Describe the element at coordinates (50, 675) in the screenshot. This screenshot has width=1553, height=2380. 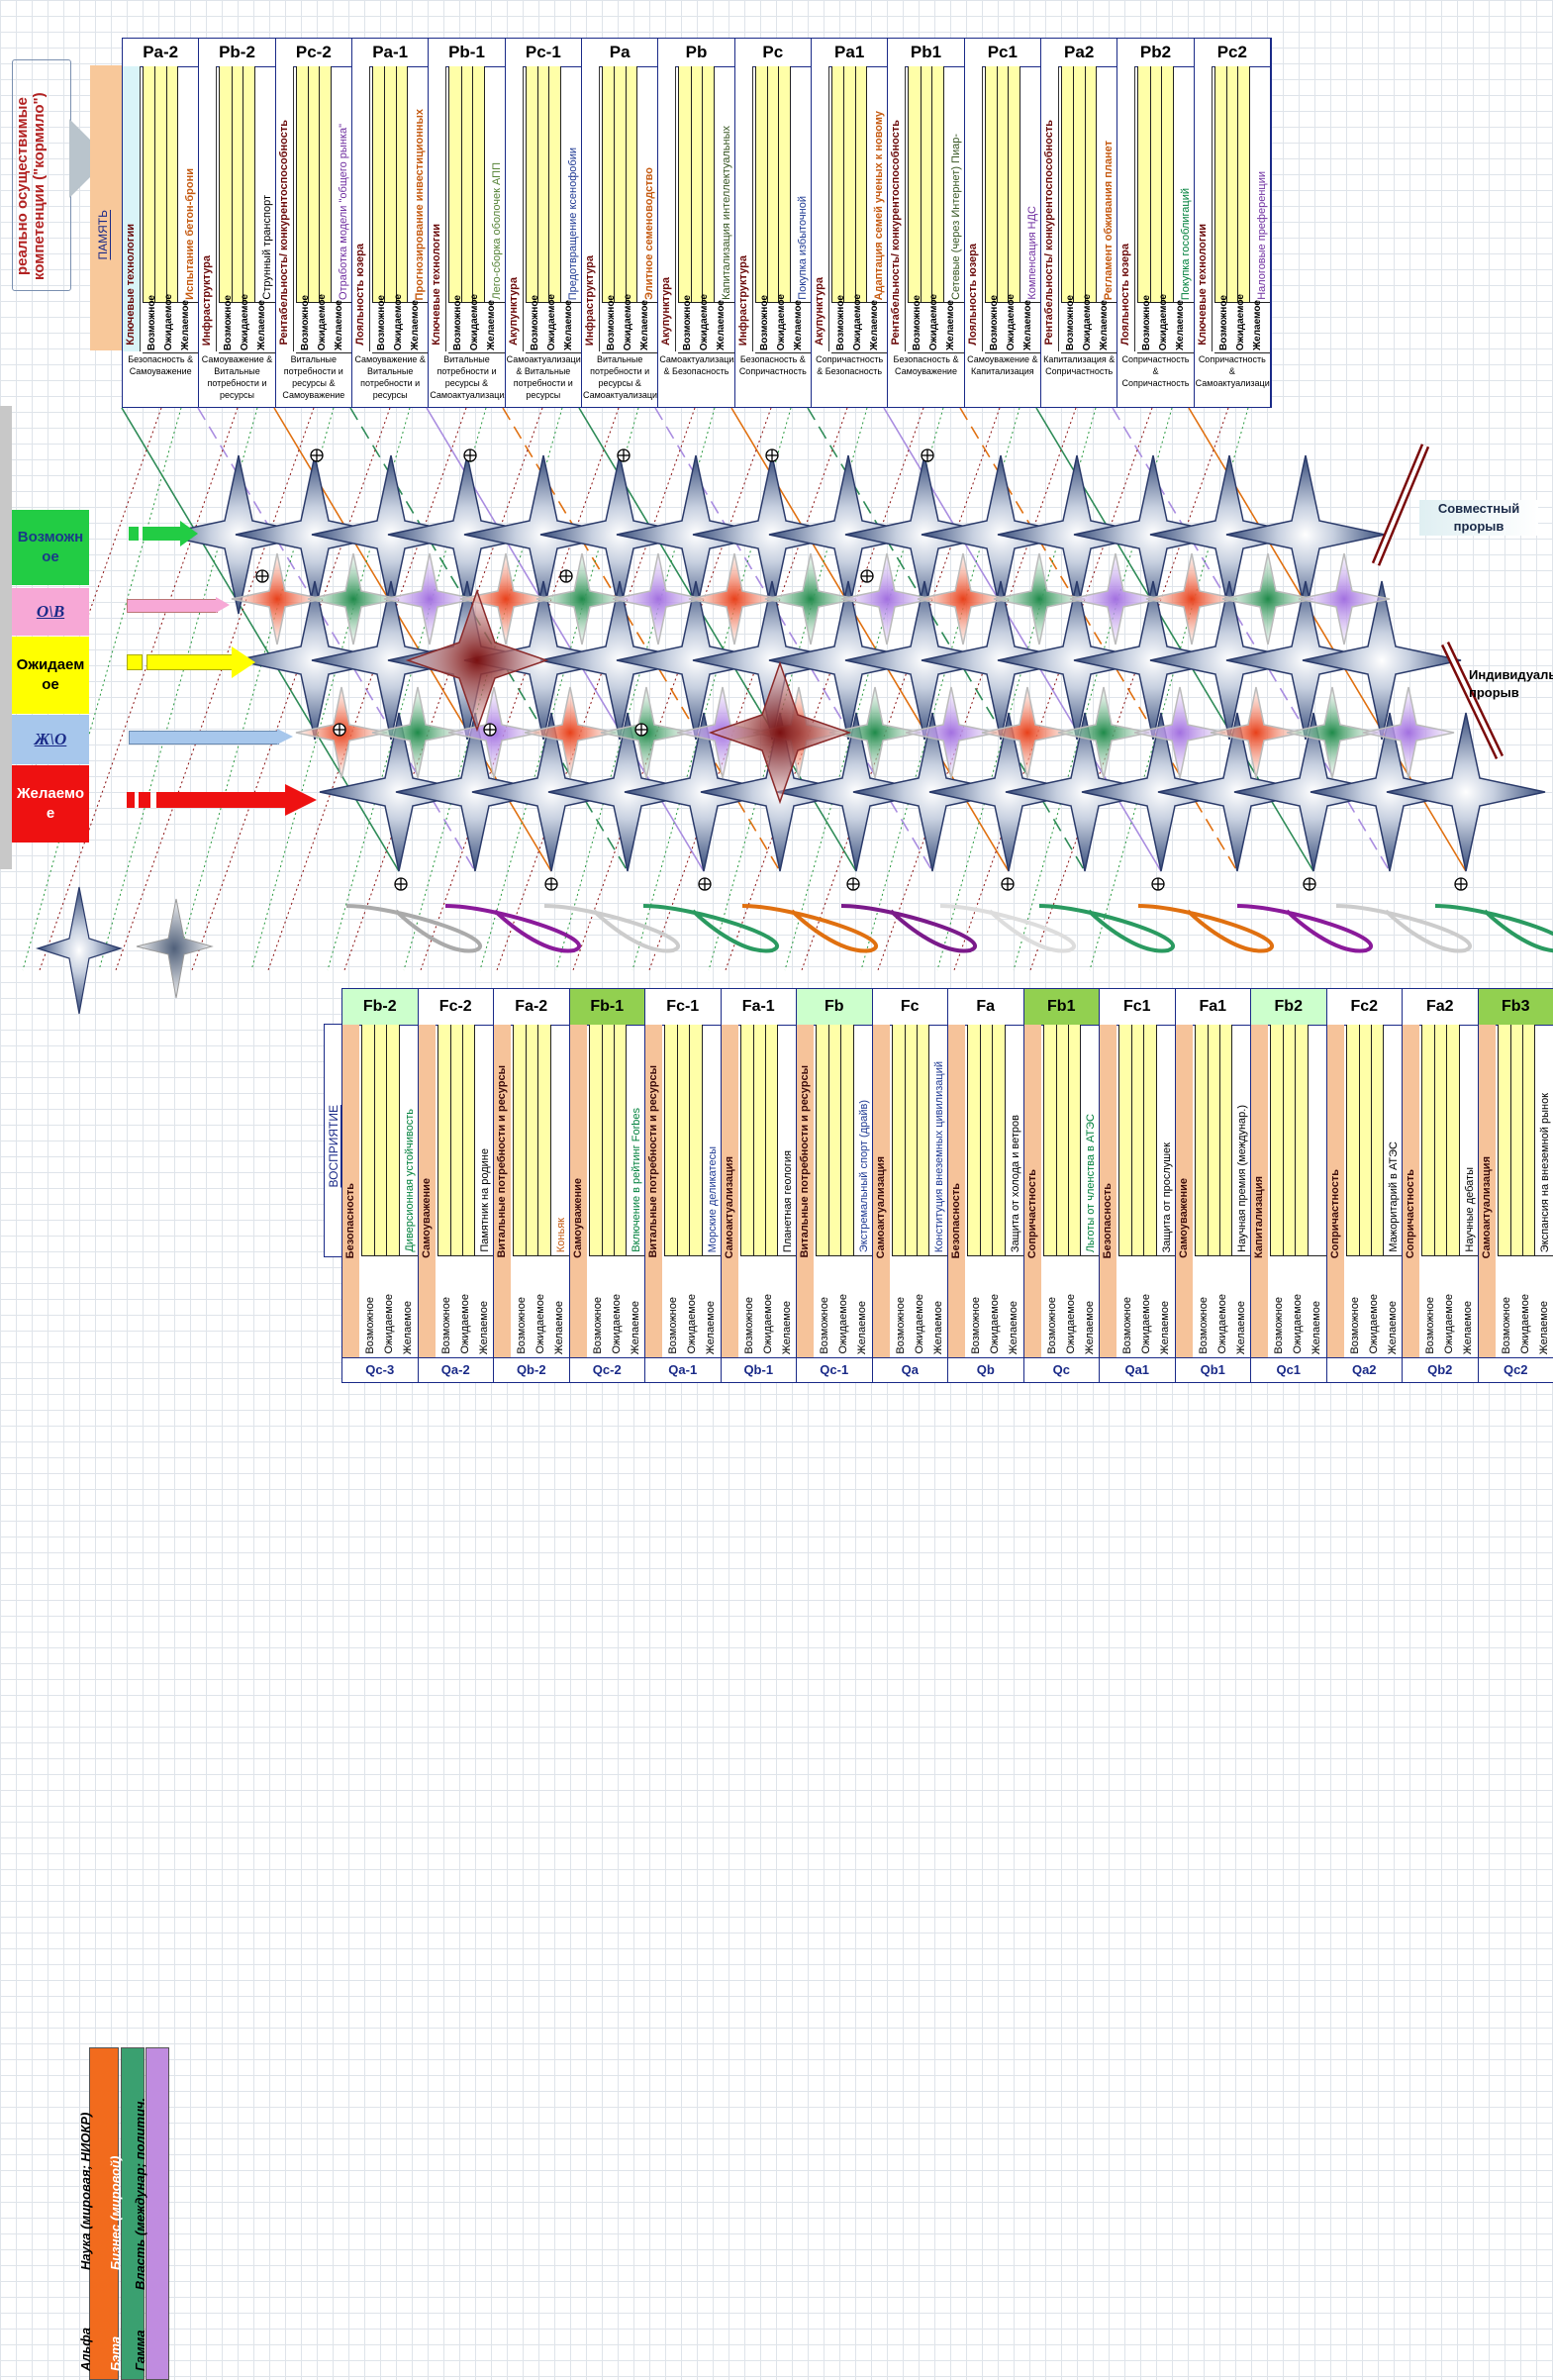
I see `row-label-3: Ожидаемое` at that location.